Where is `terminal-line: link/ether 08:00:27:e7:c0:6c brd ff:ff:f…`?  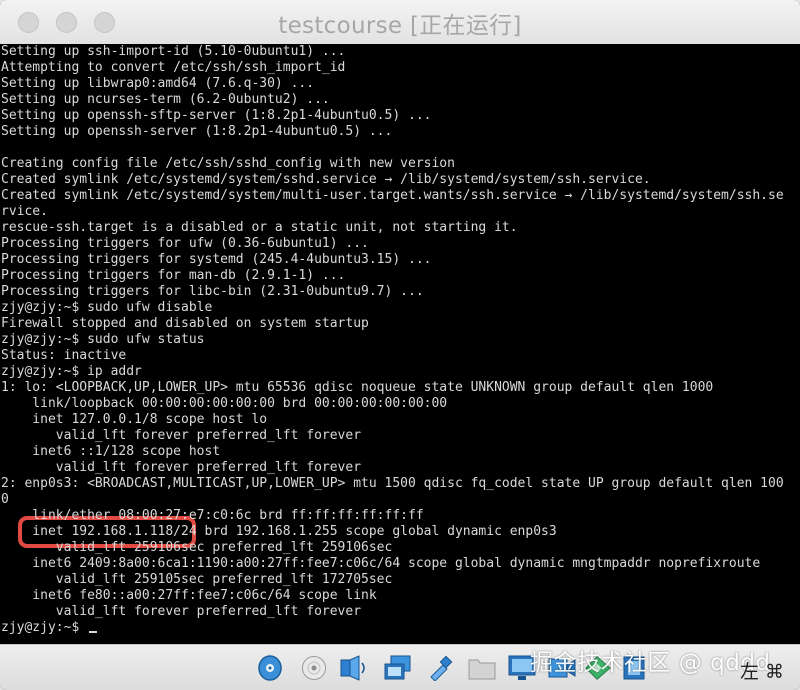
terminal-line: link/ether 08:00:27:e7:c0:6c brd ff:ff:f… is located at coordinates (212, 515).